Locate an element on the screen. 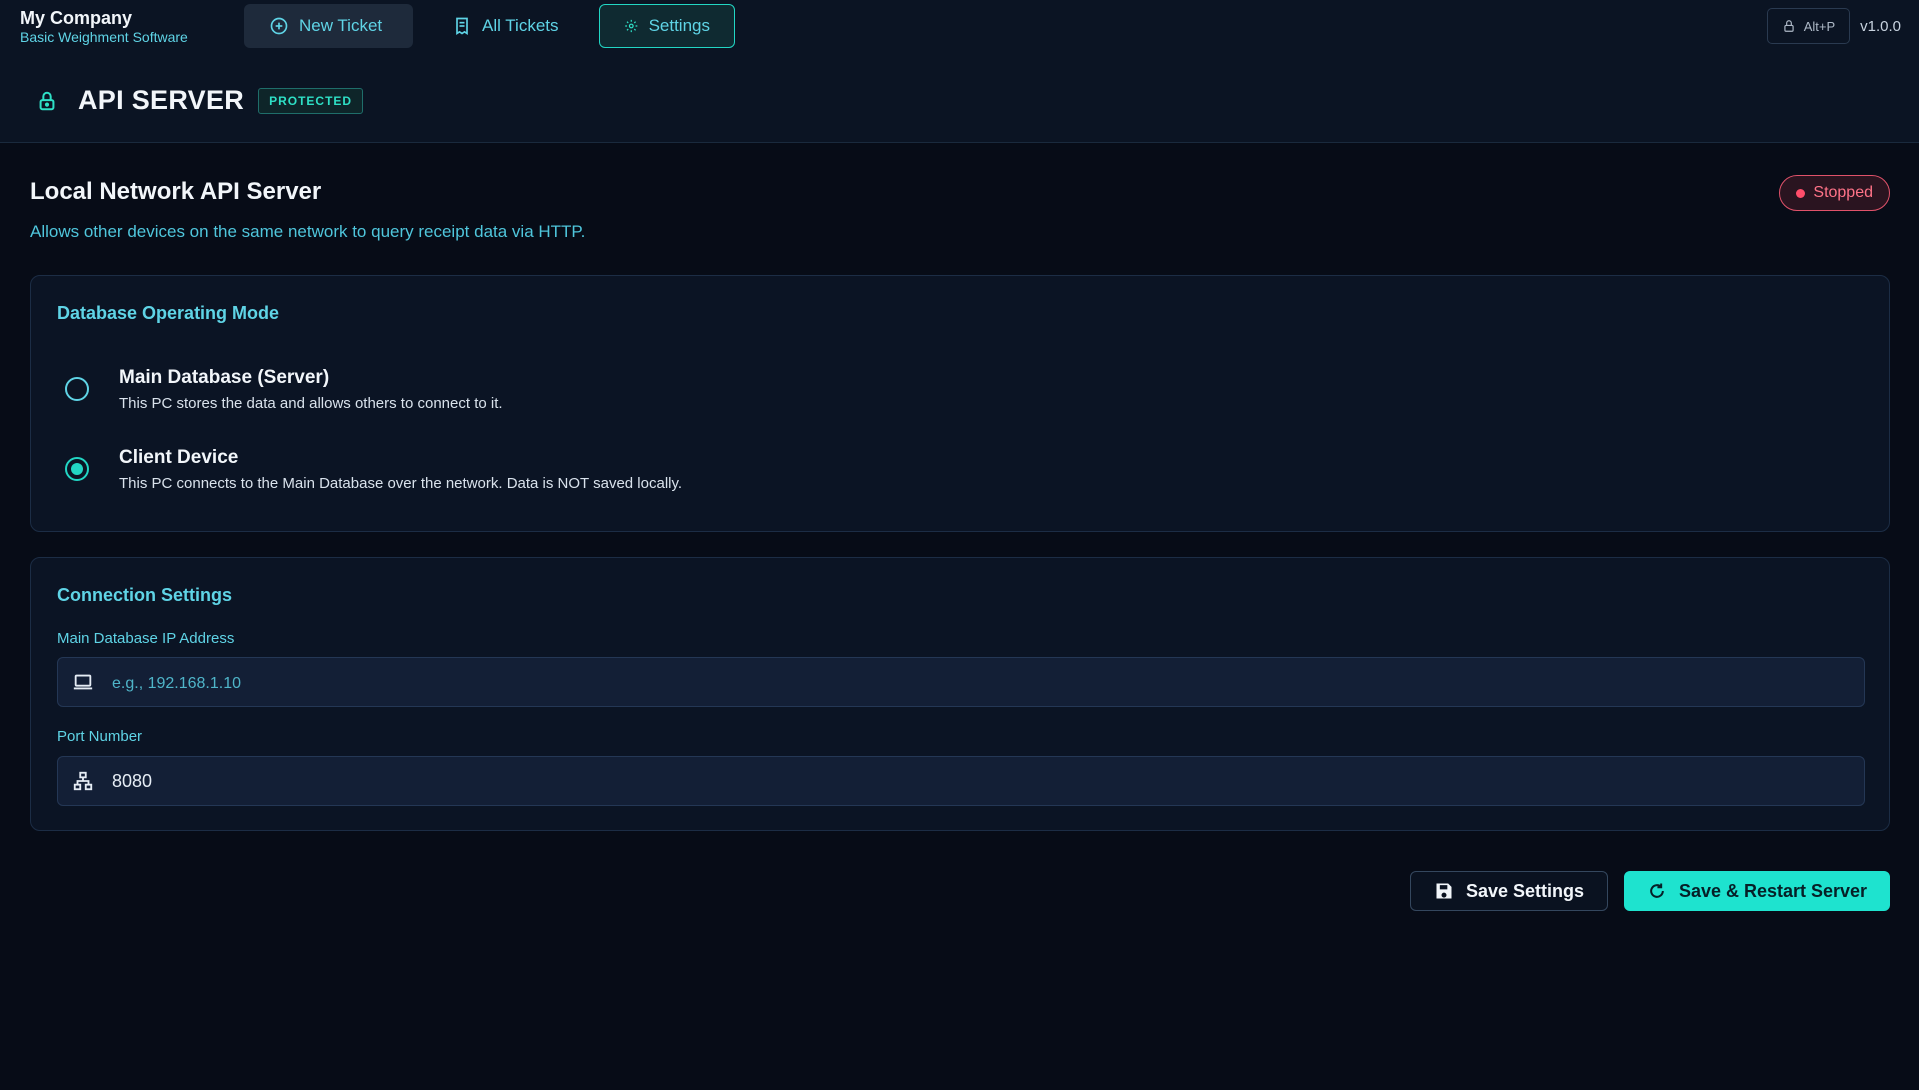 The image size is (1919, 1090). ip-address-label: Main Database IP Address is located at coordinates (146, 638).